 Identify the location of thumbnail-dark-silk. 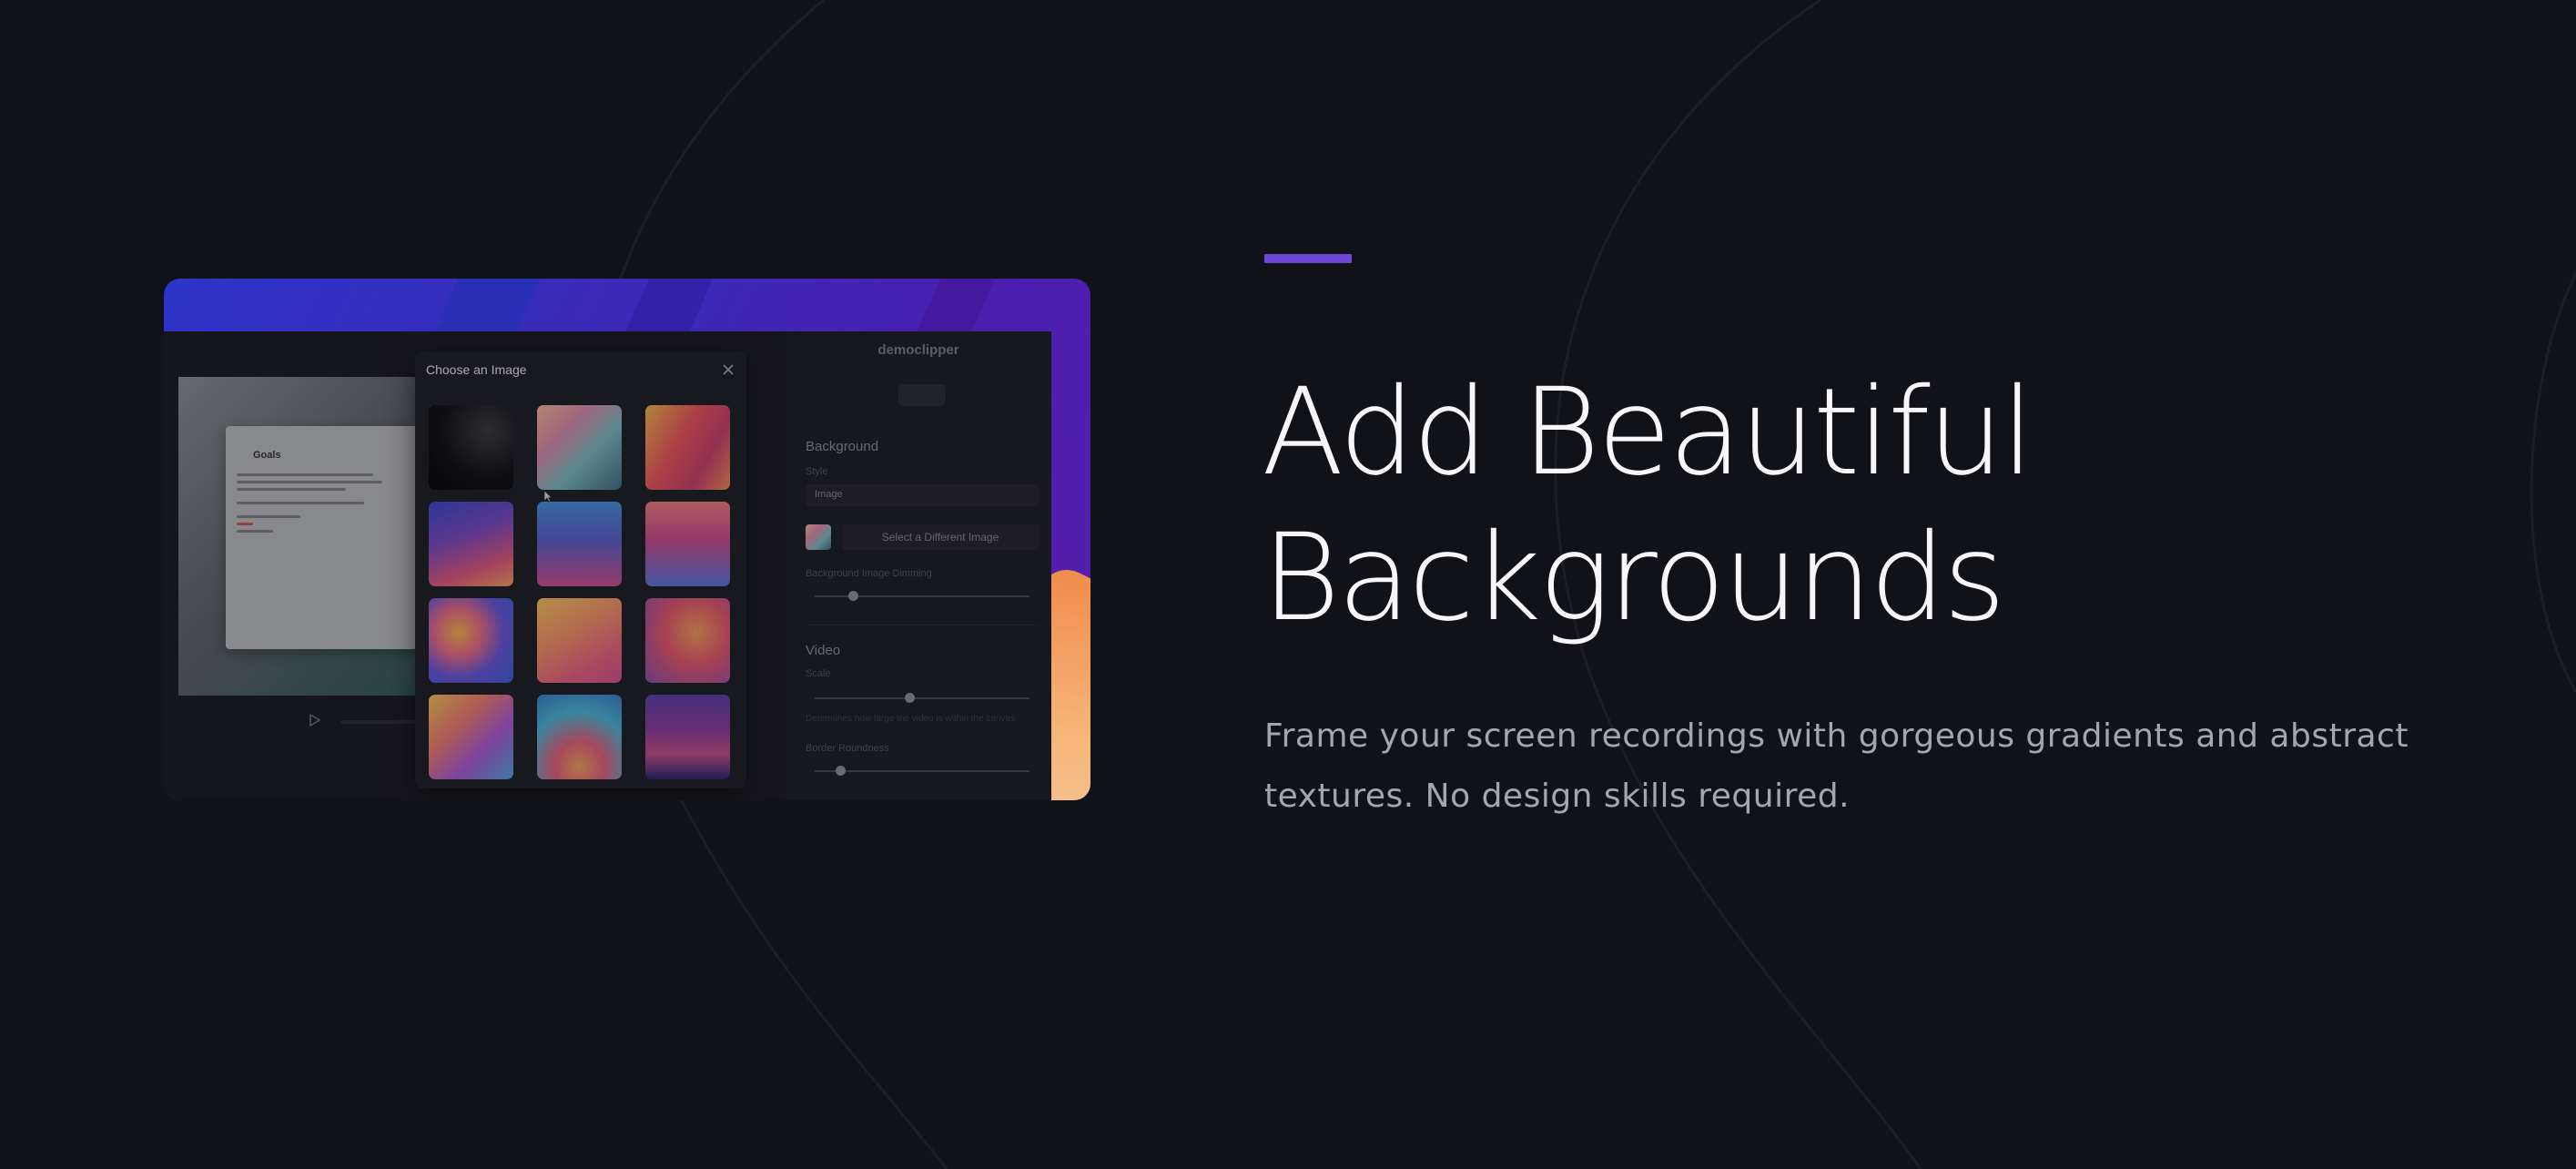
(471, 447).